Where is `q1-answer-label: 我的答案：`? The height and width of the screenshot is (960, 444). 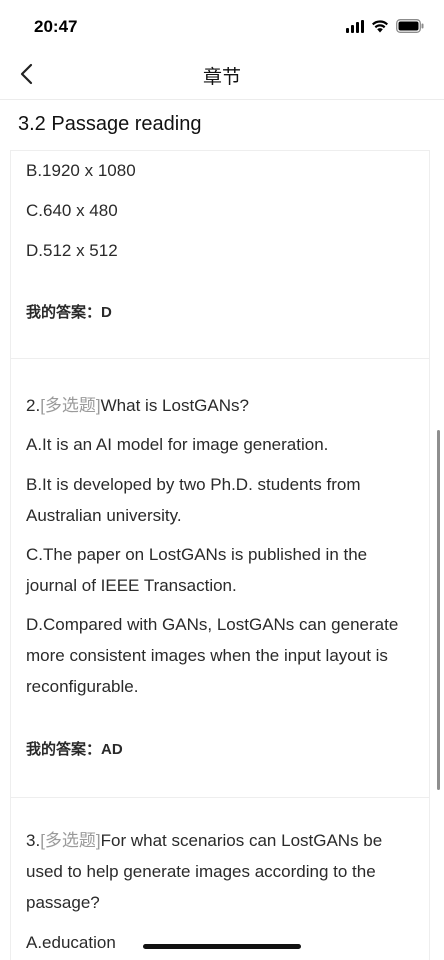 q1-answer-label: 我的答案： is located at coordinates (64, 312).